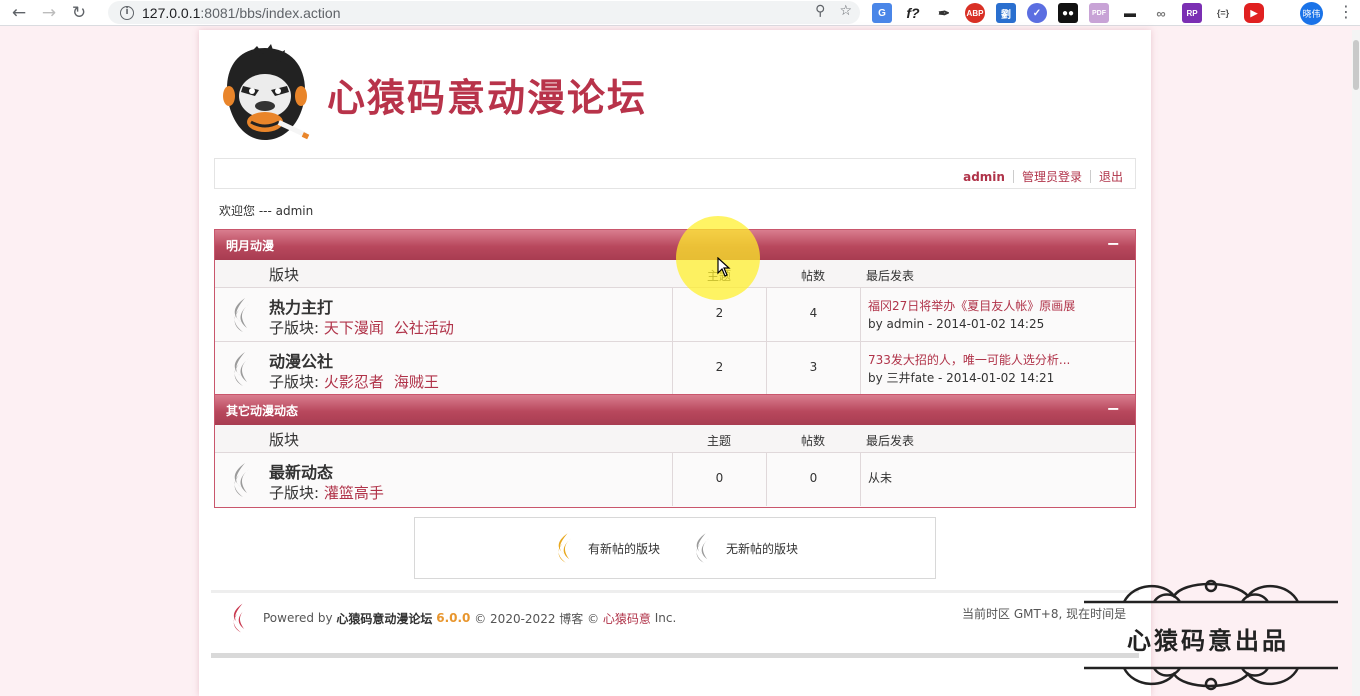  What do you see at coordinates (1192, 13) in the screenshot?
I see `rp-extension-icon: RP` at bounding box center [1192, 13].